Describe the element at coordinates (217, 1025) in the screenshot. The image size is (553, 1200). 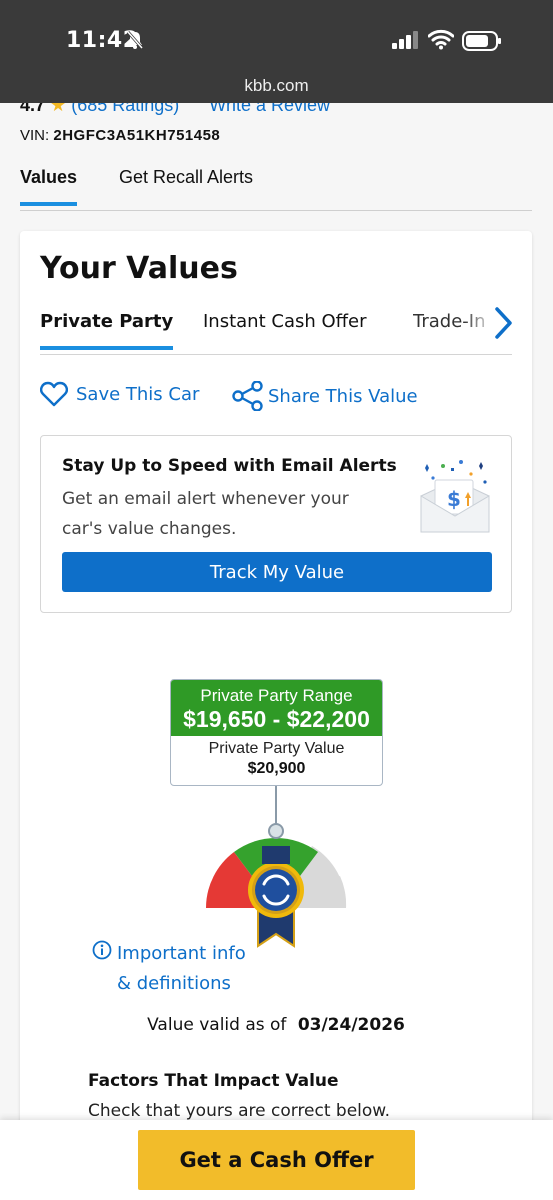
I see `valid-label: Value valid as of` at that location.